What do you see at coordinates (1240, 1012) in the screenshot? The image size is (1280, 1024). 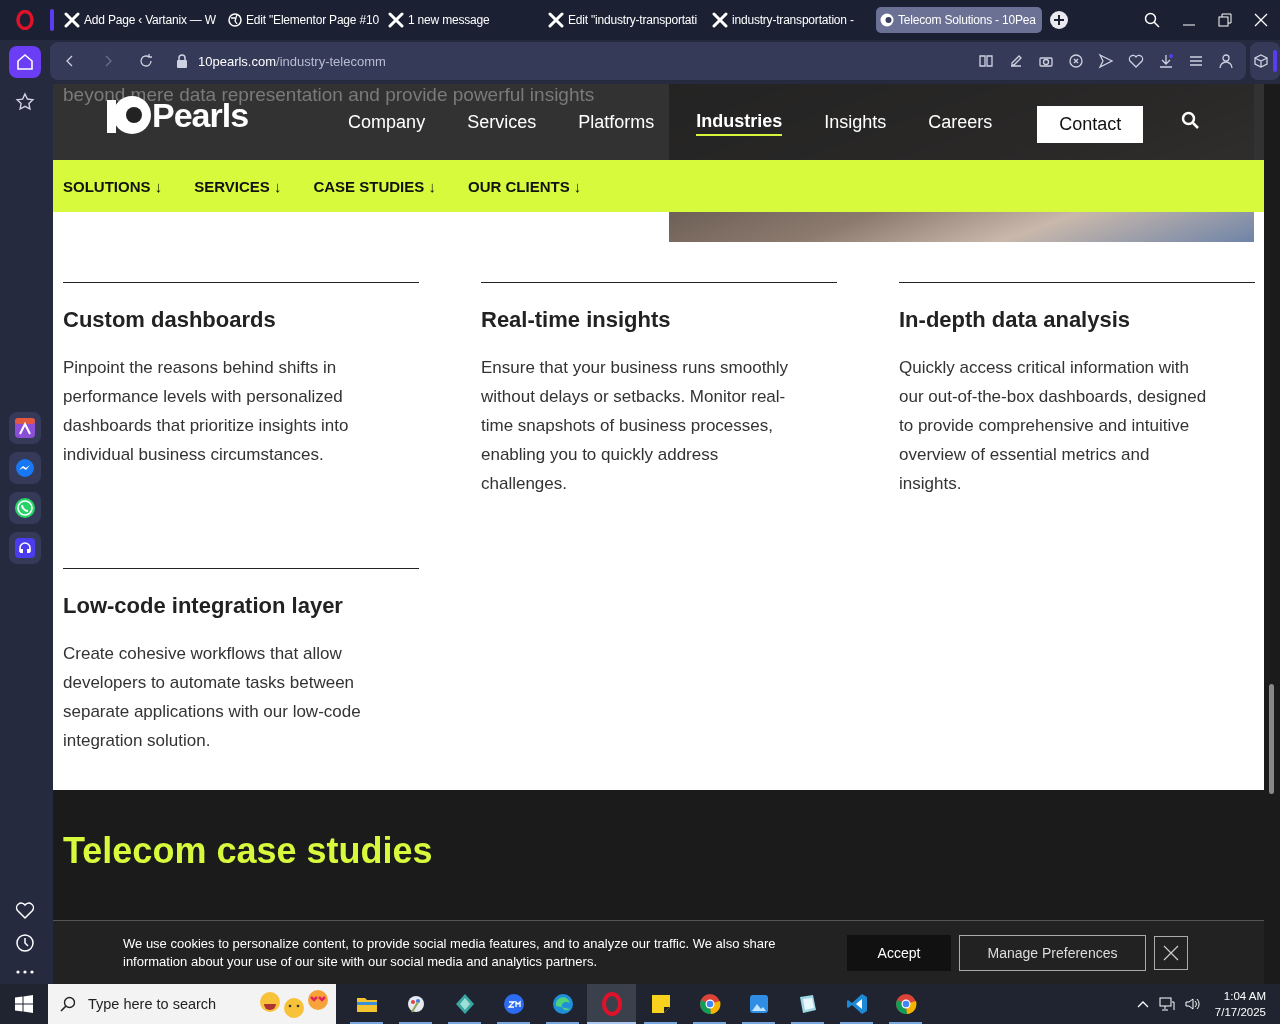 I see `clock-date: 7/17/2025` at bounding box center [1240, 1012].